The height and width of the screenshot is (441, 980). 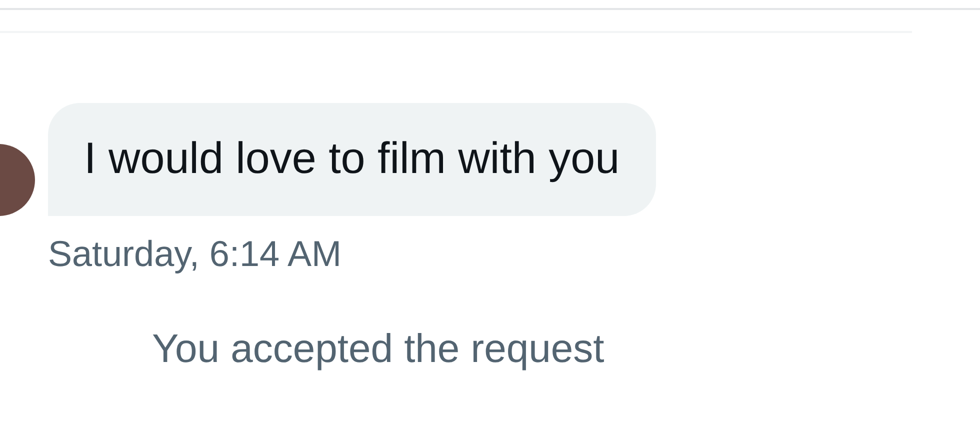 I want to click on system-notice: You accepted the request, so click(x=379, y=349).